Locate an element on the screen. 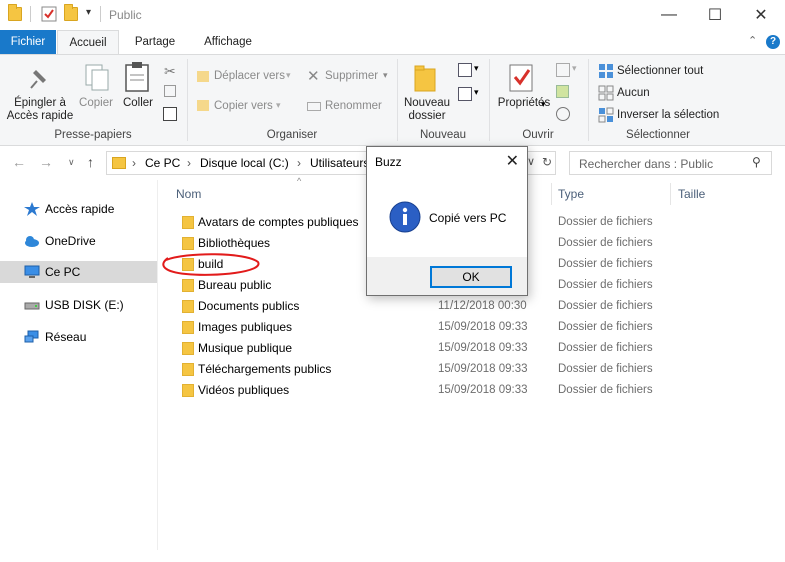  back-icon: ← is located at coordinates (19, 162).